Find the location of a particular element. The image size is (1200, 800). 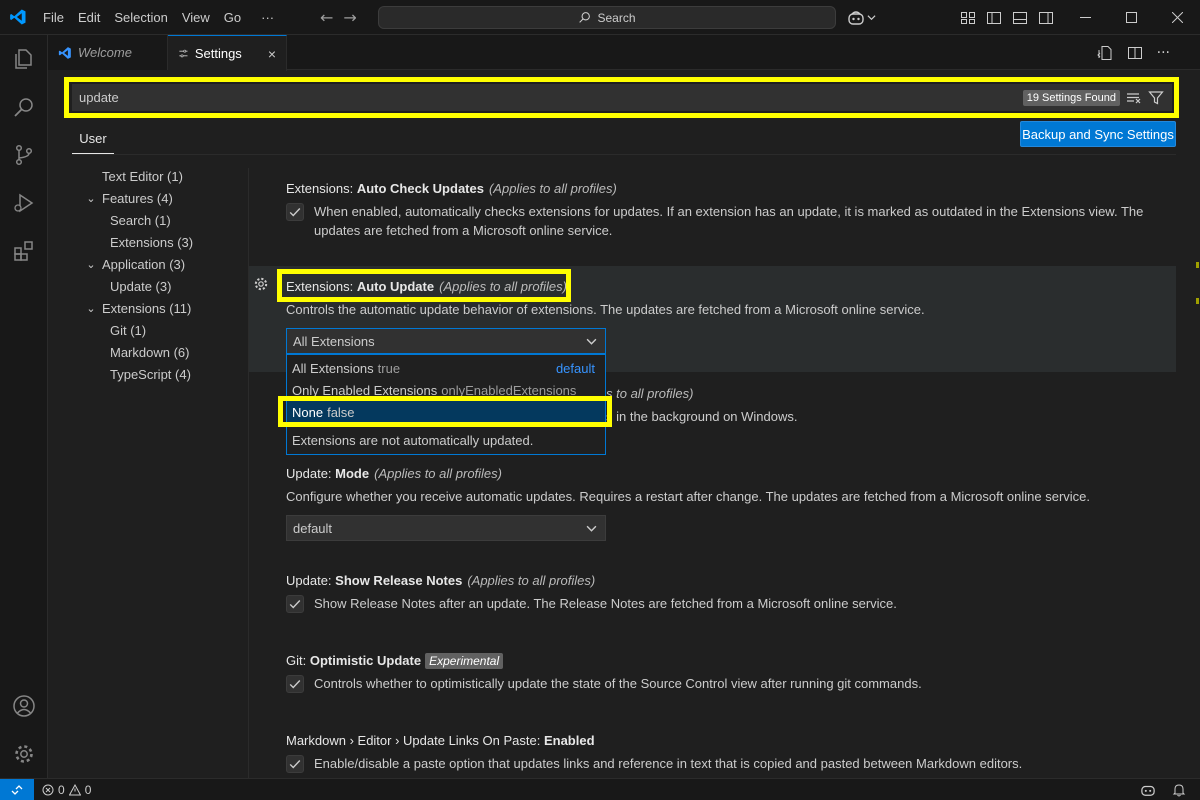

menu-bar: File Edit Selection View Go ··· is located at coordinates (158, 17).